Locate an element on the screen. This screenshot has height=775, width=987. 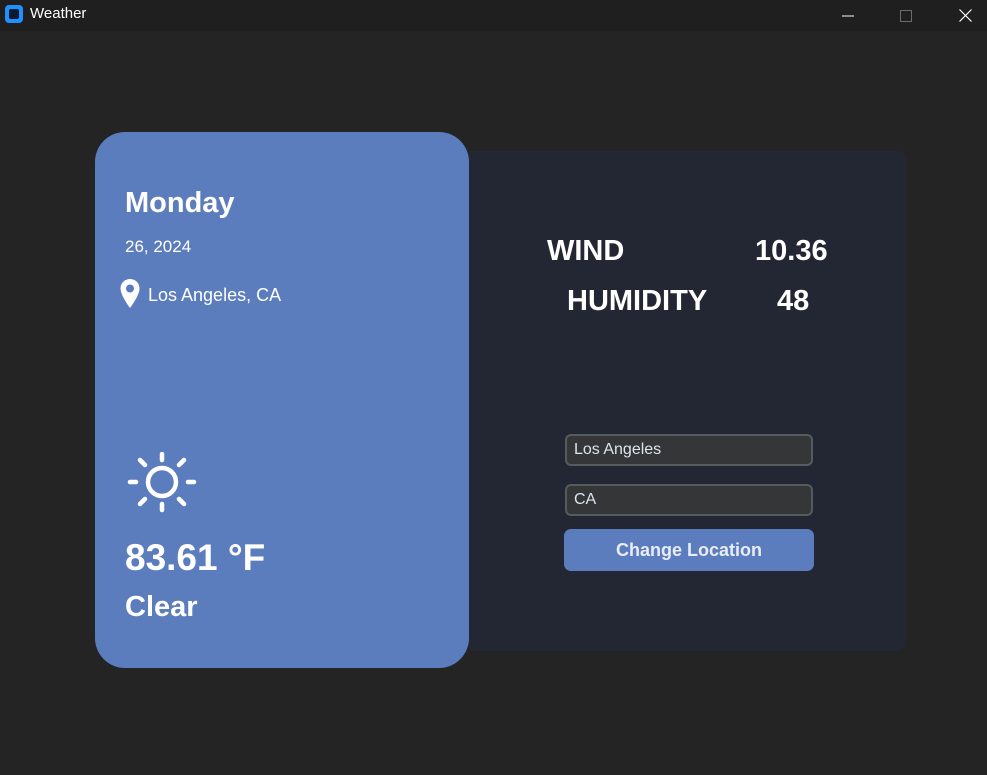
close-button is located at coordinates (964, 15).